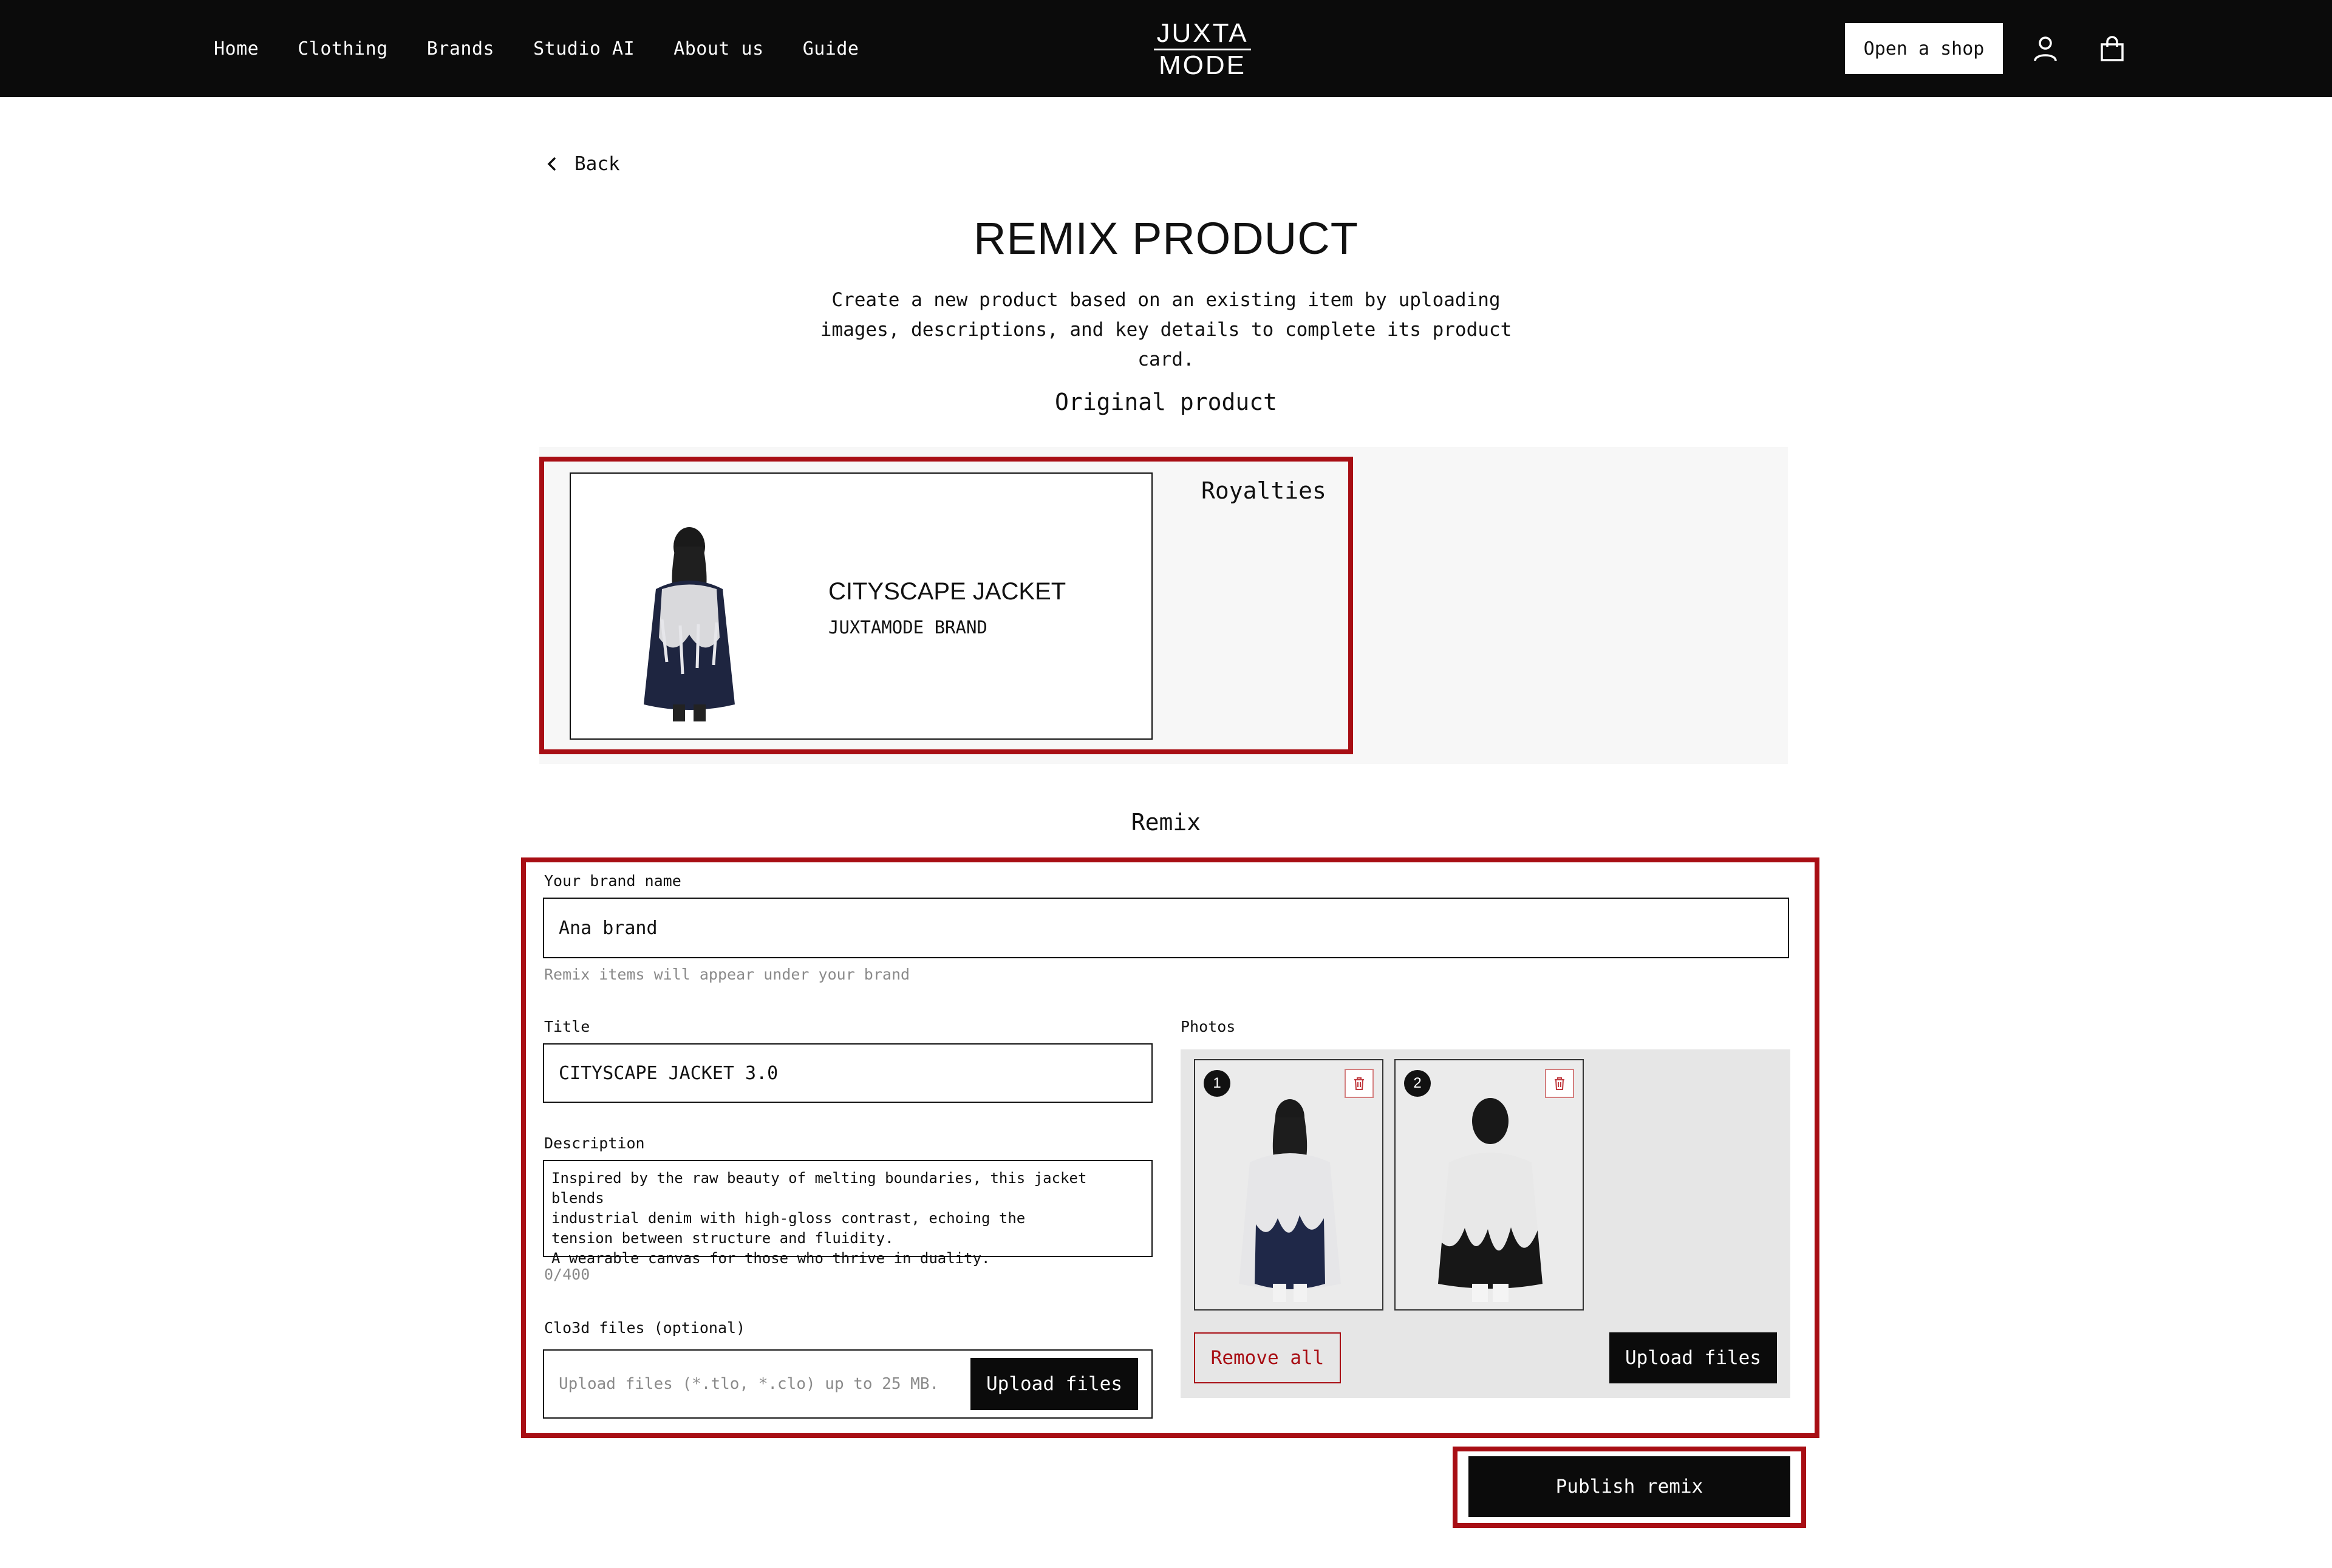 The height and width of the screenshot is (1568, 2332). Describe the element at coordinates (1490, 1200) in the screenshot. I see `photo-back-image` at that location.